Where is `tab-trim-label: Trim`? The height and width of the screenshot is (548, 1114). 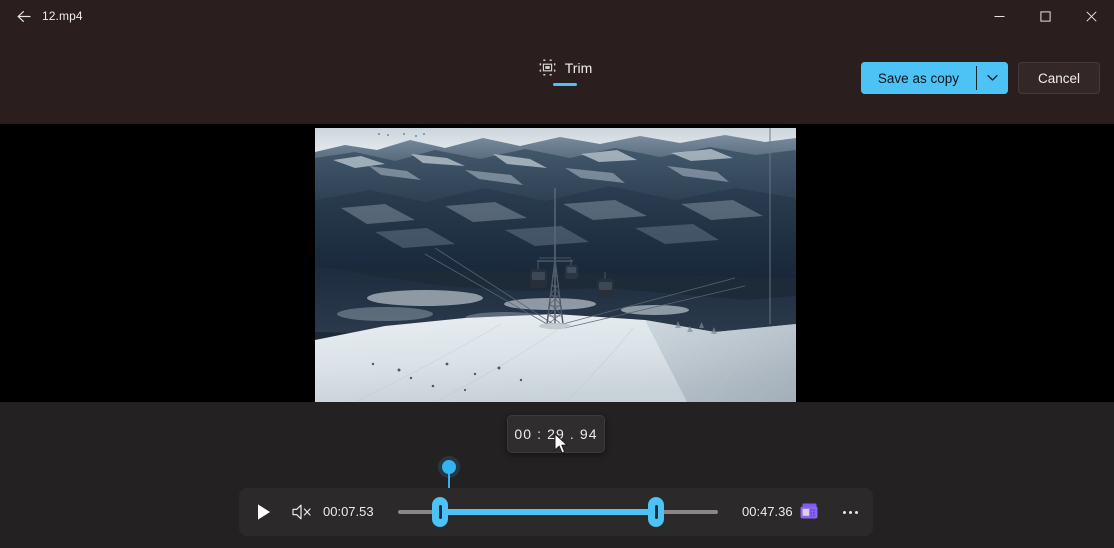
tab-trim-label: Trim is located at coordinates (578, 67).